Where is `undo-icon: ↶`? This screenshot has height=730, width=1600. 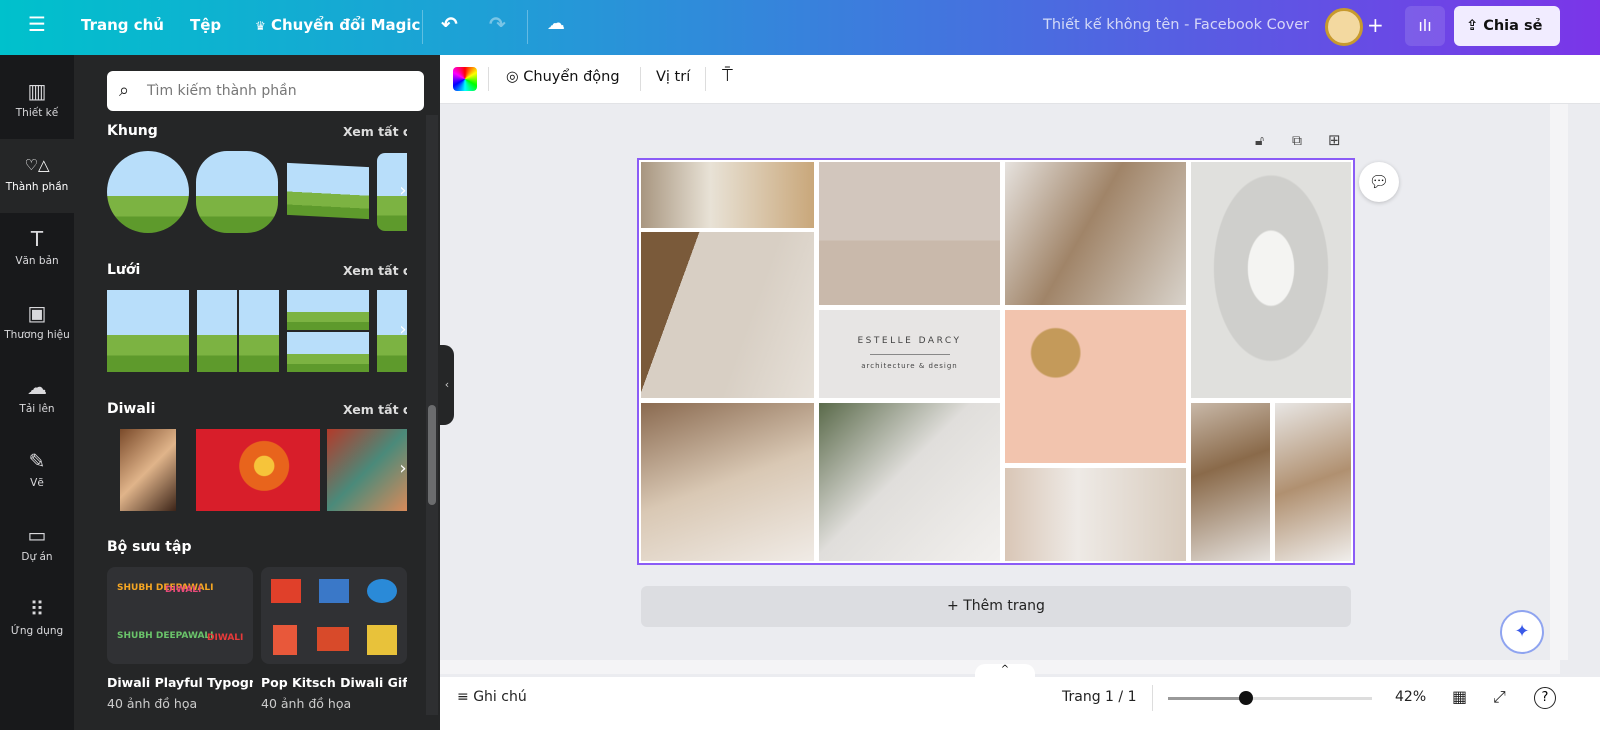 undo-icon: ↶ is located at coordinates (449, 24).